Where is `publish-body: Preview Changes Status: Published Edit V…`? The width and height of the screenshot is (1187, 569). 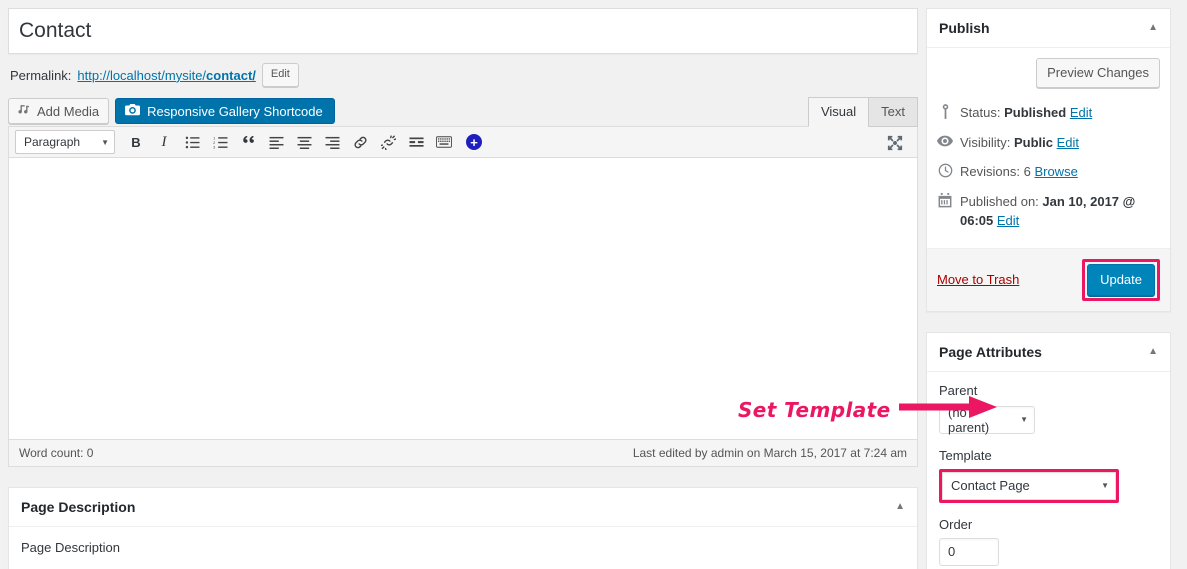 publish-body: Preview Changes Status: Published Edit V… is located at coordinates (1048, 148).